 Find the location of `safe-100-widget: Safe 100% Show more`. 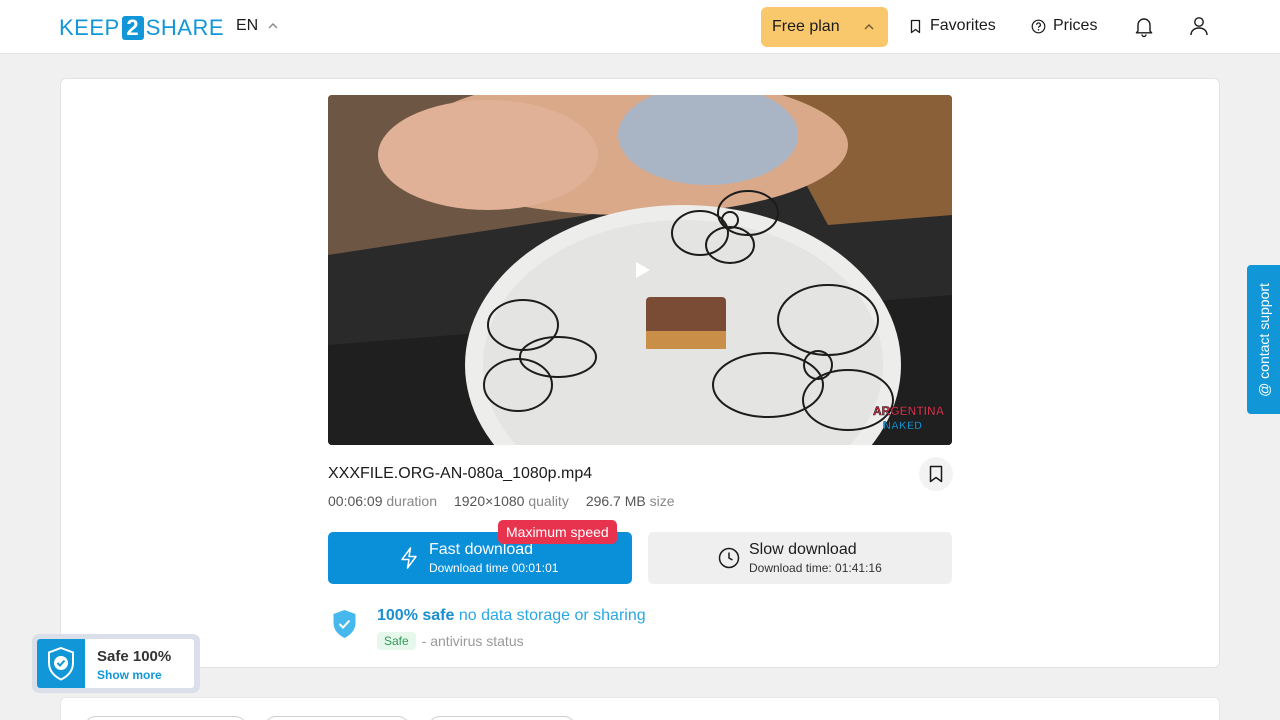

safe-100-widget: Safe 100% Show more is located at coordinates (116, 663).